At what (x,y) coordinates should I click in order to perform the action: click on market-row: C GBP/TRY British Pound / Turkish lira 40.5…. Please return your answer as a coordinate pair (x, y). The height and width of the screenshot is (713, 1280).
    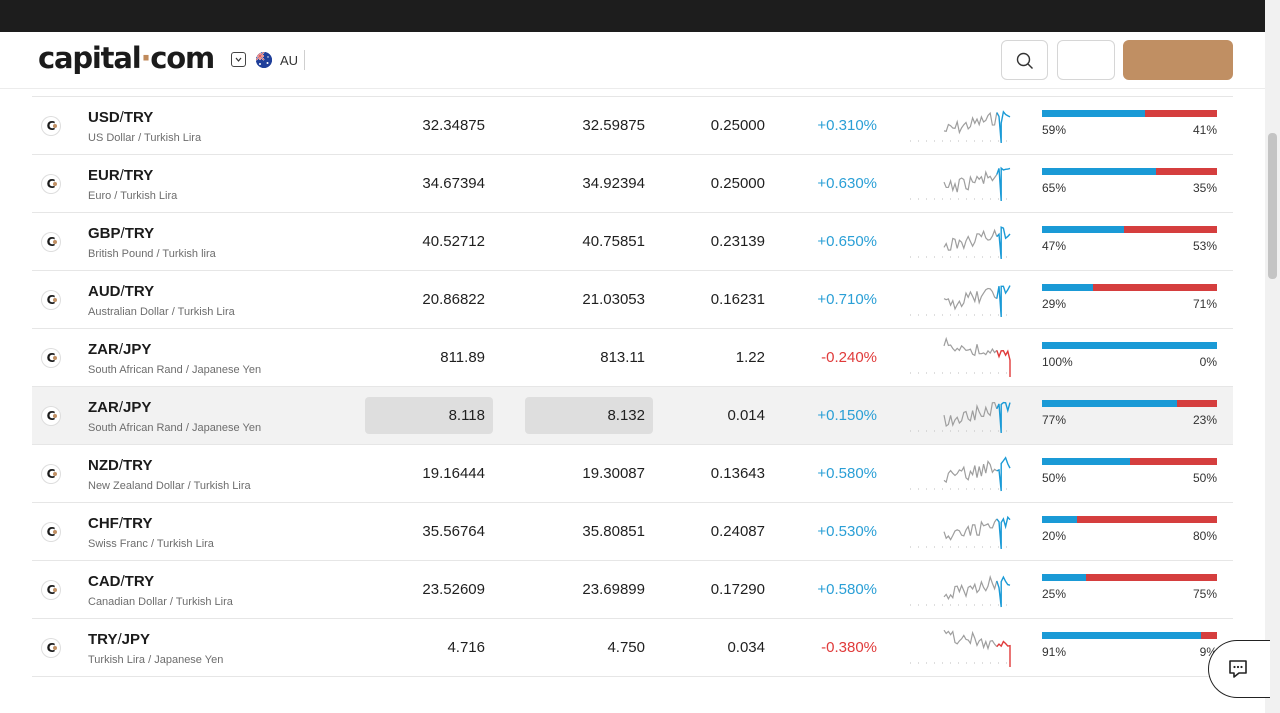
    Looking at the image, I should click on (632, 242).